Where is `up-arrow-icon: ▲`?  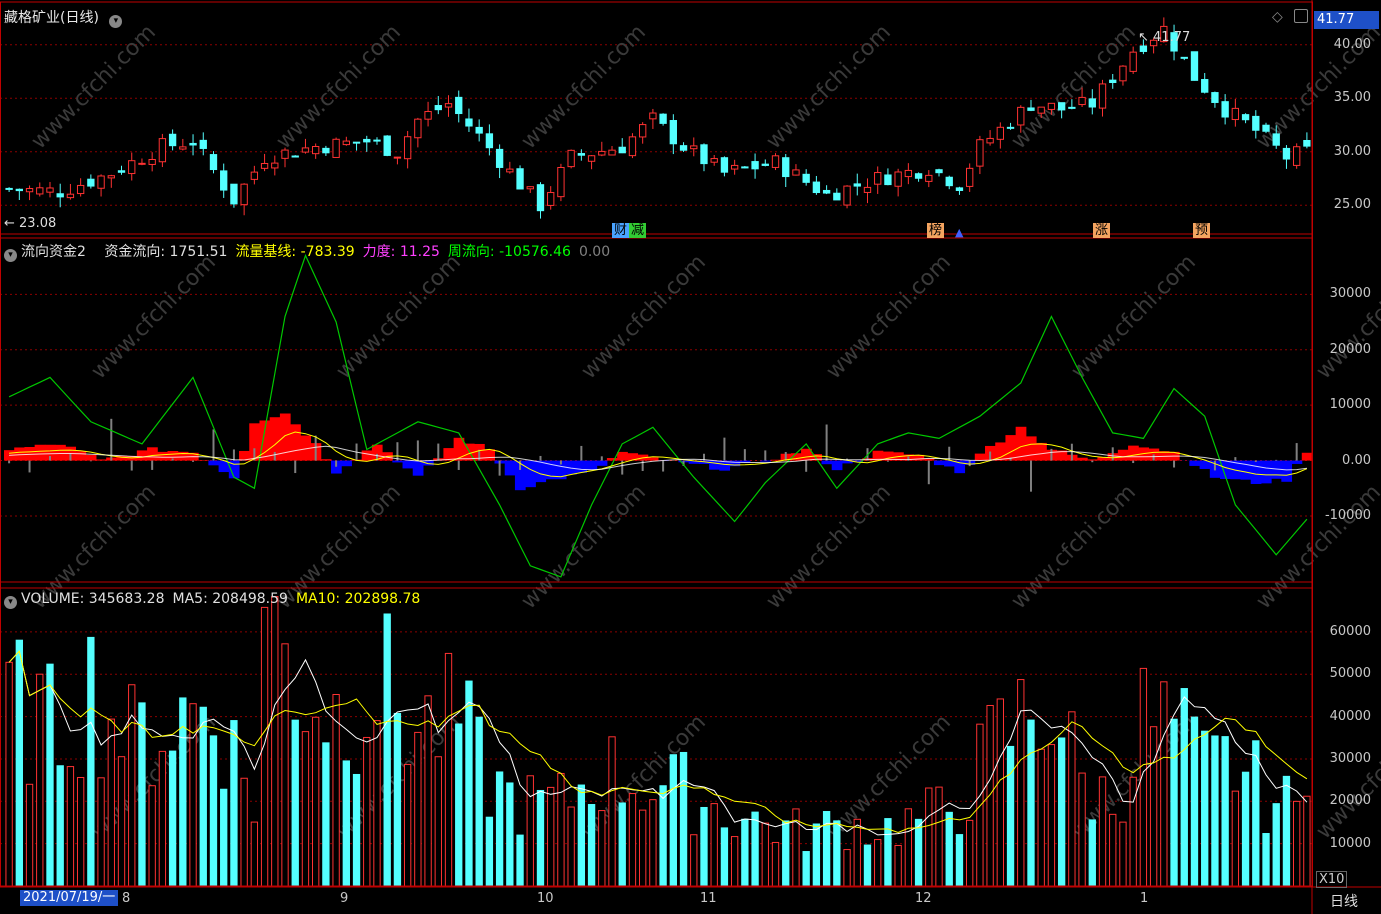 up-arrow-icon: ▲ is located at coordinates (959, 232).